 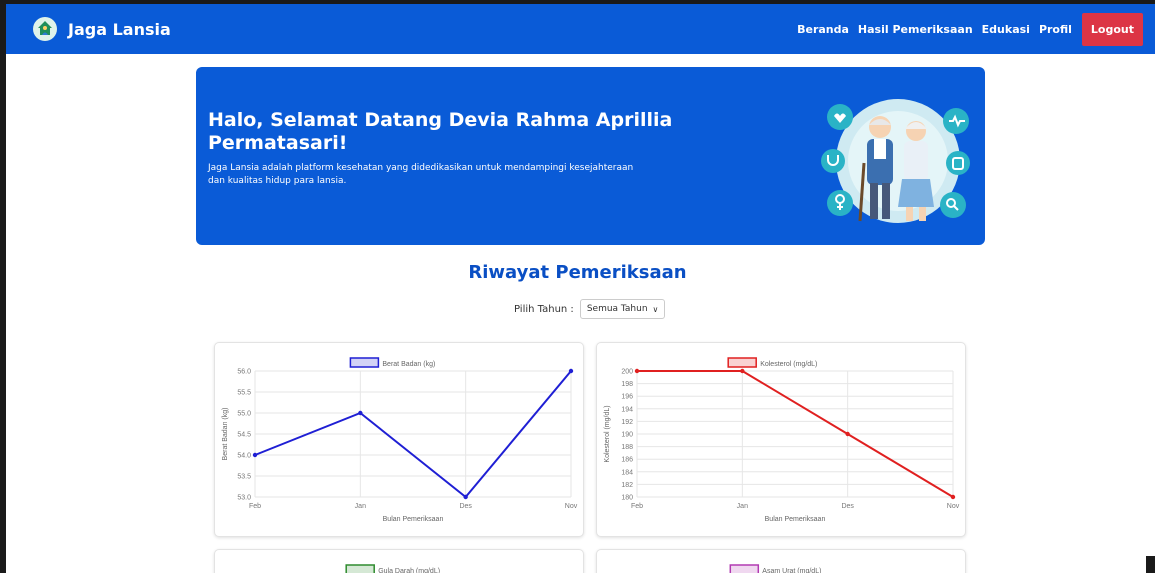 What do you see at coordinates (1150, 564) in the screenshot?
I see `corner-artifact` at bounding box center [1150, 564].